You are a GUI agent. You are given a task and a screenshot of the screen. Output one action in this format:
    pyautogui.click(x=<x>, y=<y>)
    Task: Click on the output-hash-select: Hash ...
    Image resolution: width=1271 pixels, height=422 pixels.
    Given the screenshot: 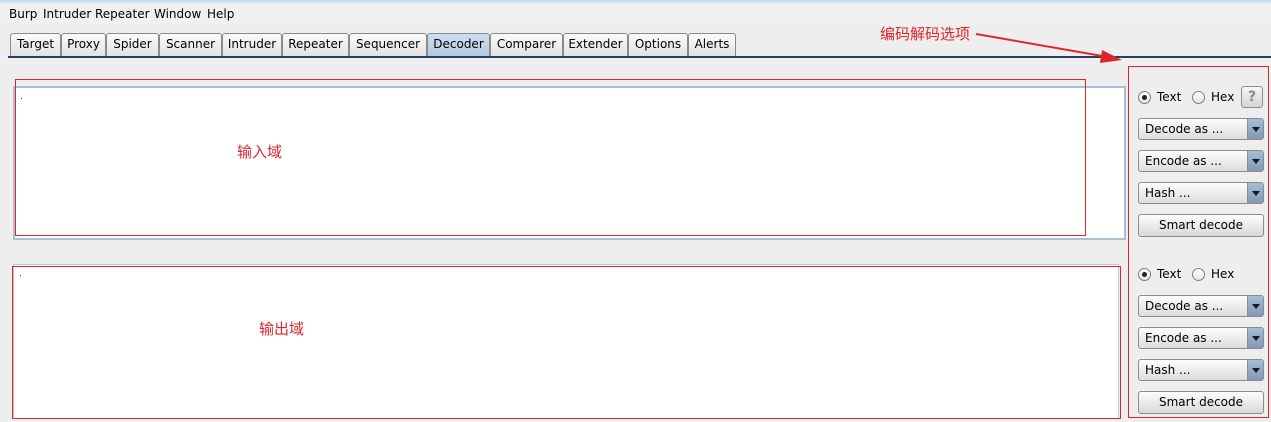 What is the action you would take?
    pyautogui.click(x=1201, y=370)
    